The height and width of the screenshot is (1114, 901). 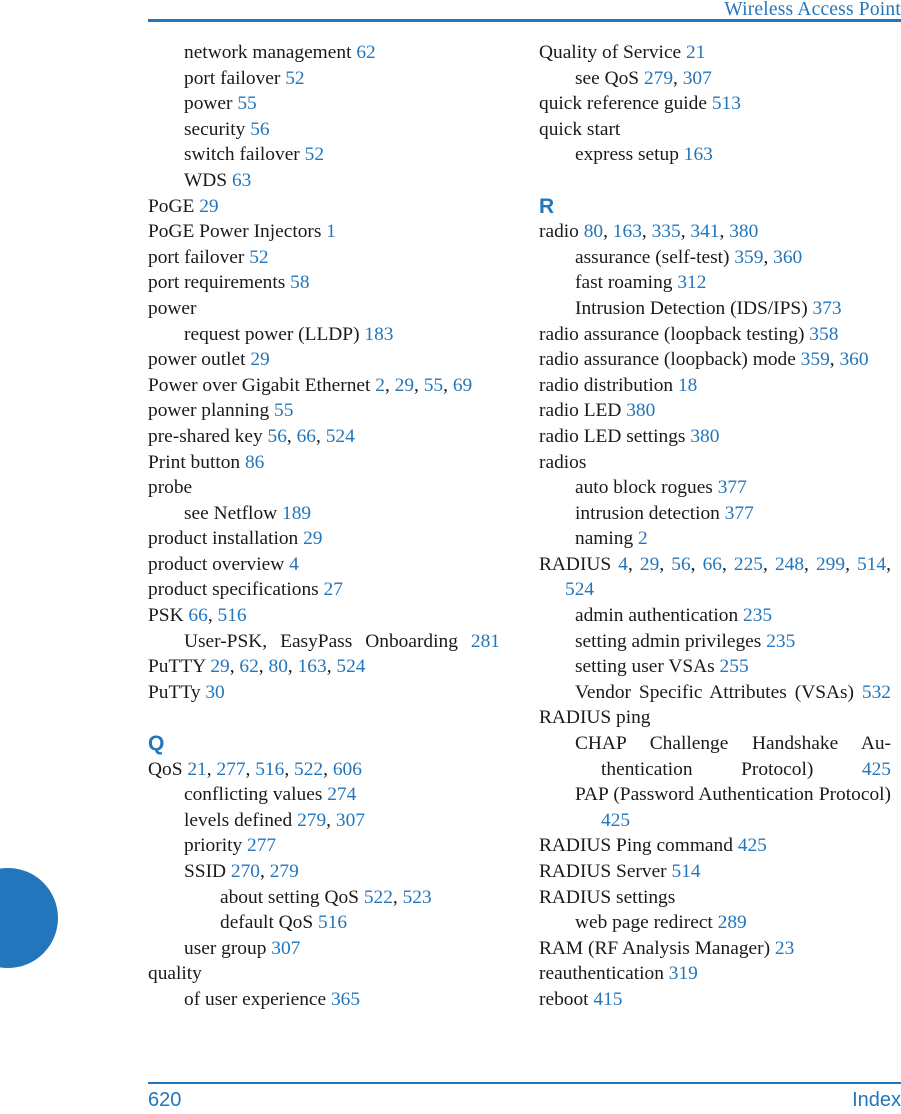 What do you see at coordinates (748, 564) in the screenshot?
I see `index-page-ref: 225` at bounding box center [748, 564].